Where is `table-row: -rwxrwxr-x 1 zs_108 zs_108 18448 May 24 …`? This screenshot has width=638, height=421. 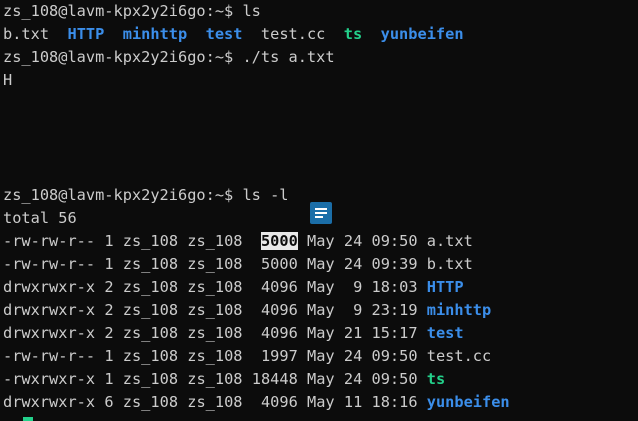
table-row: -rwxrwxr-x 1 zs_108 zs_108 18448 May 24 … is located at coordinates (319, 379).